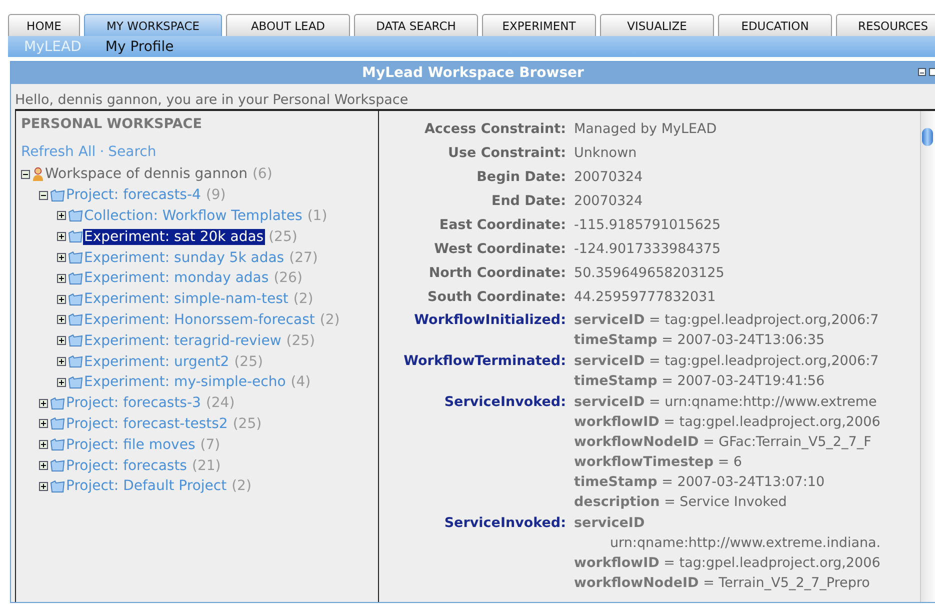 The image size is (935, 605). I want to click on tree-item: Project: forecasts-3, so click(133, 403).